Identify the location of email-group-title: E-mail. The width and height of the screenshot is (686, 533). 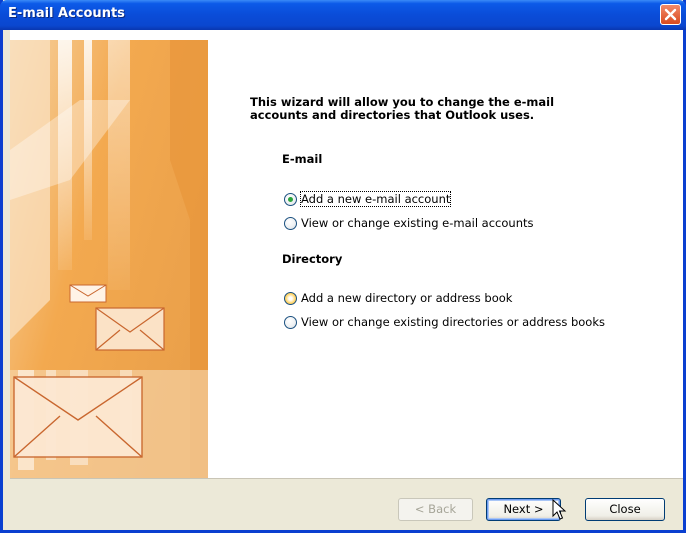
(302, 159).